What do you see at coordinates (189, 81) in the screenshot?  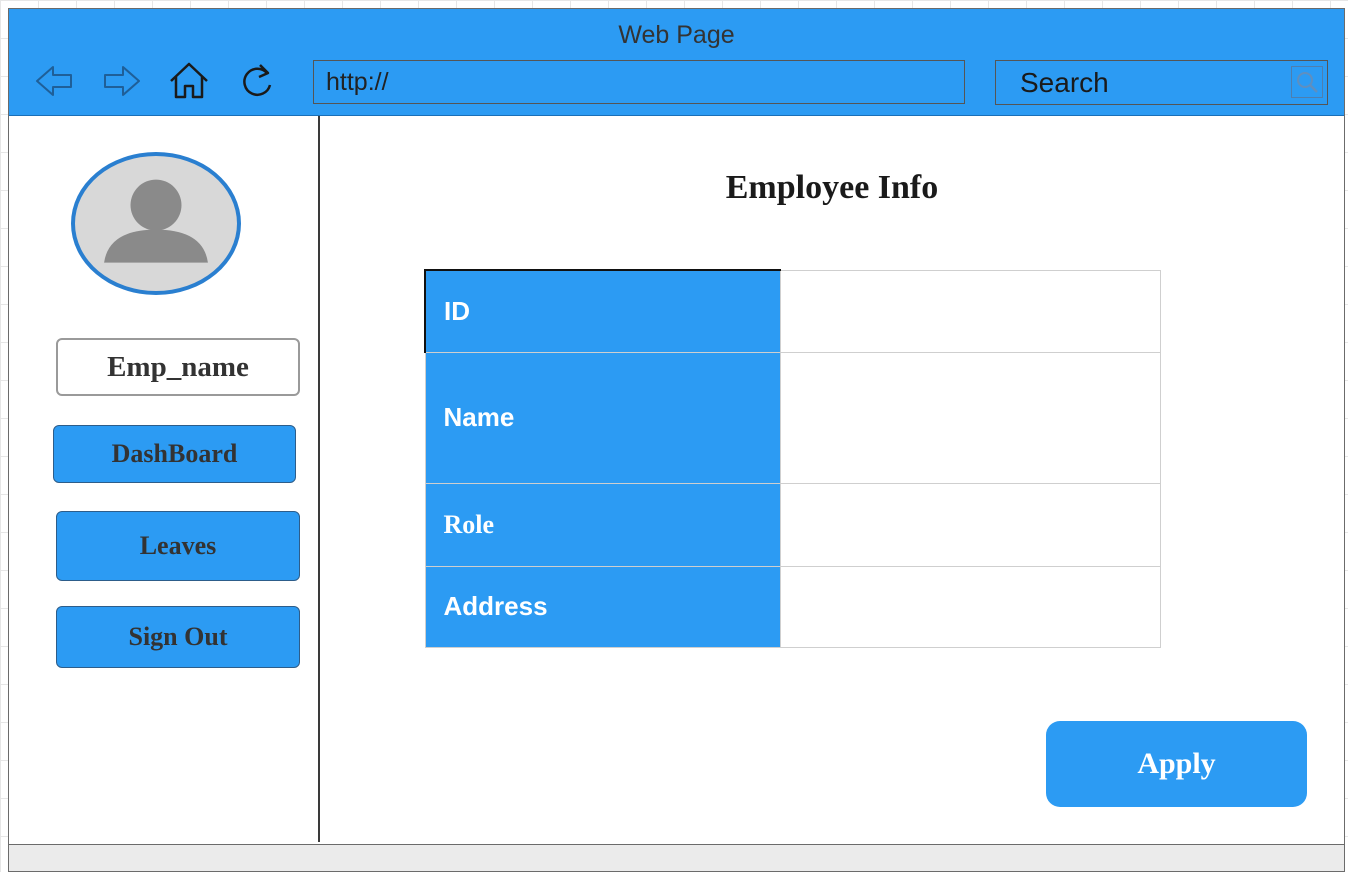 I see `home-icon` at bounding box center [189, 81].